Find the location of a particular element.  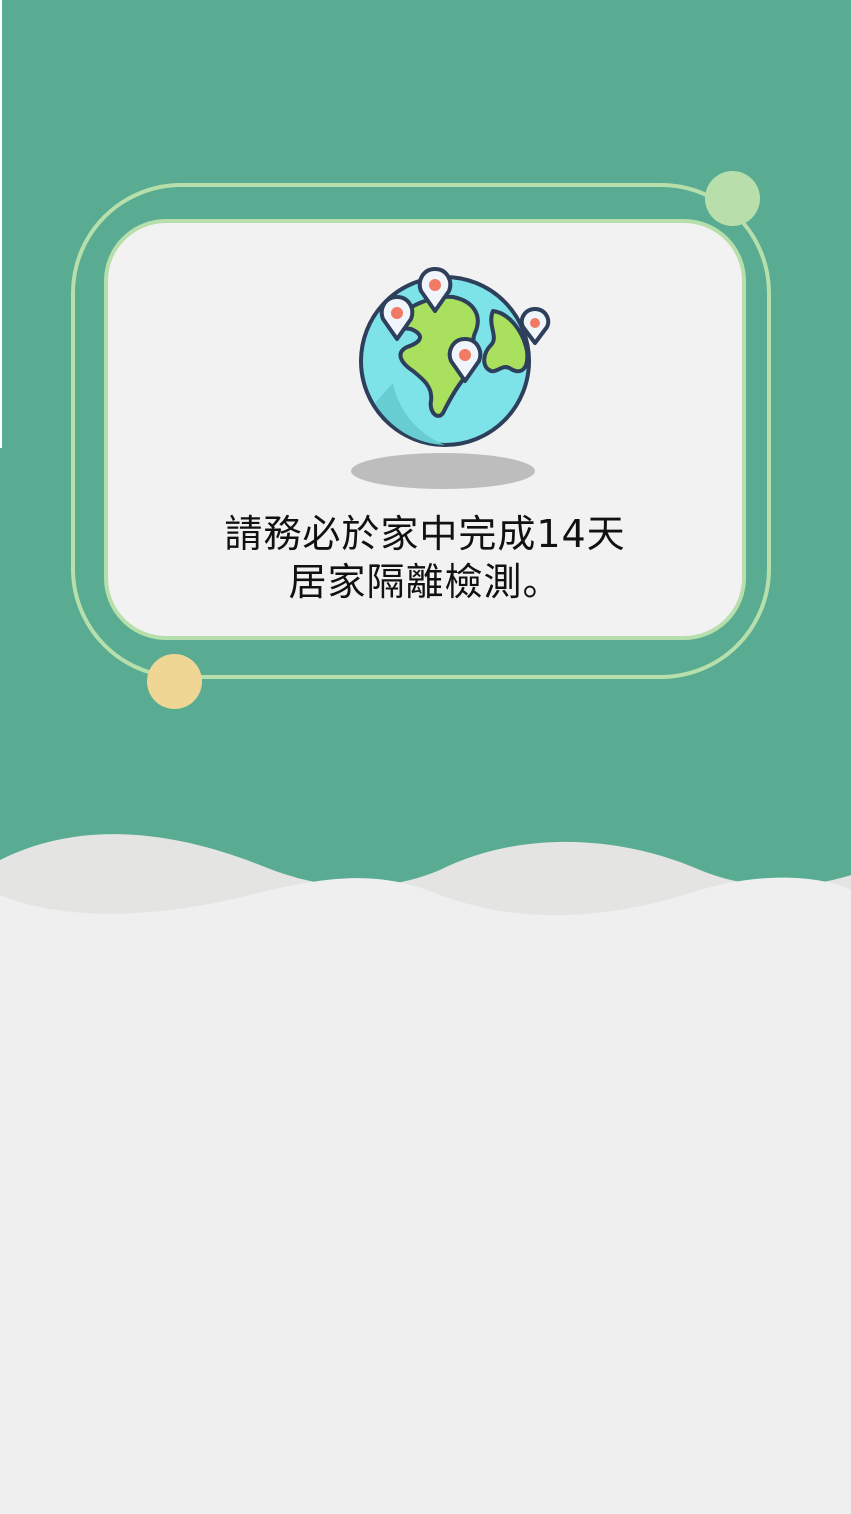

globe-with-location-pins-icon is located at coordinates (451, 378).